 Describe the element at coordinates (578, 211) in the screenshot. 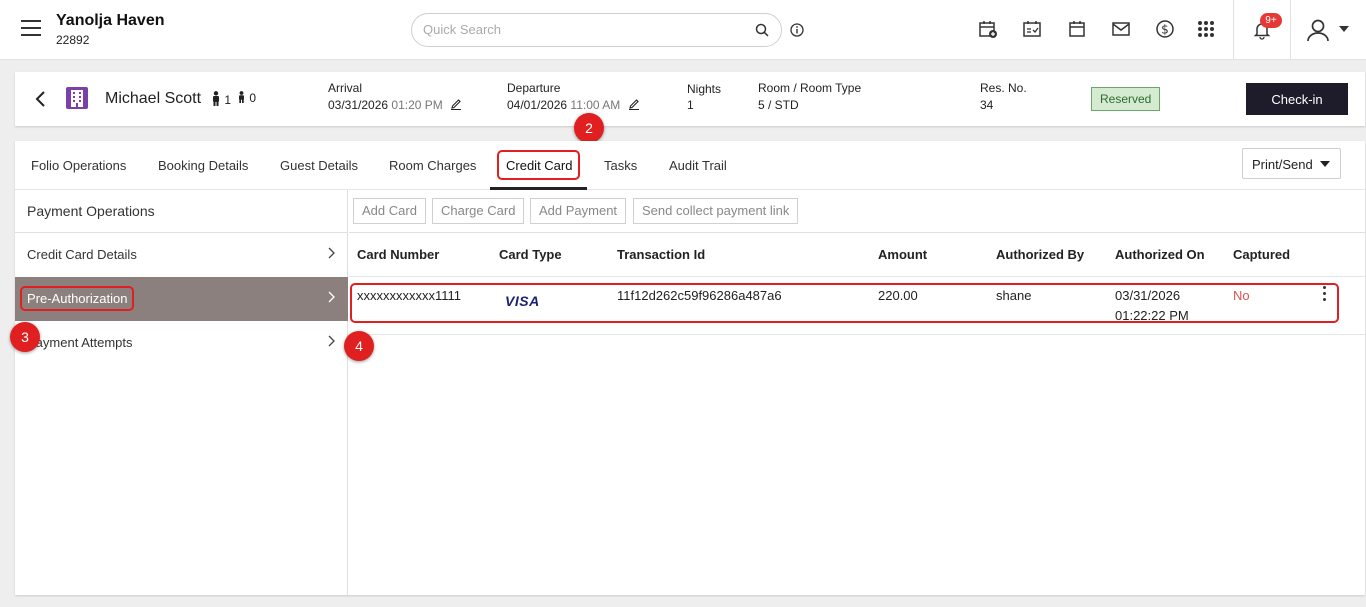

I see `add-payment-button: Add Payment` at that location.